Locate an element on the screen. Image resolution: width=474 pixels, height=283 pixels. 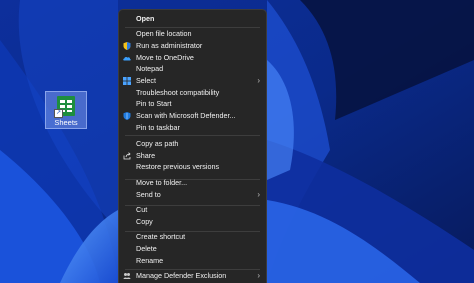
menu-item-cut: Cut is located at coordinates (192, 210).